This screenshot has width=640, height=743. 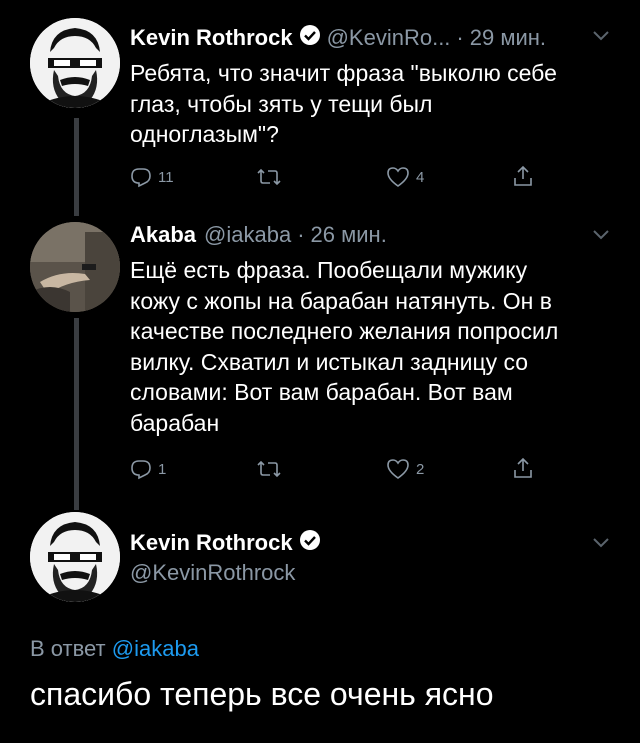 What do you see at coordinates (329, 270) in the screenshot?
I see `tweet-text-line: Ещё есть фраза. Пообещали мужику` at bounding box center [329, 270].